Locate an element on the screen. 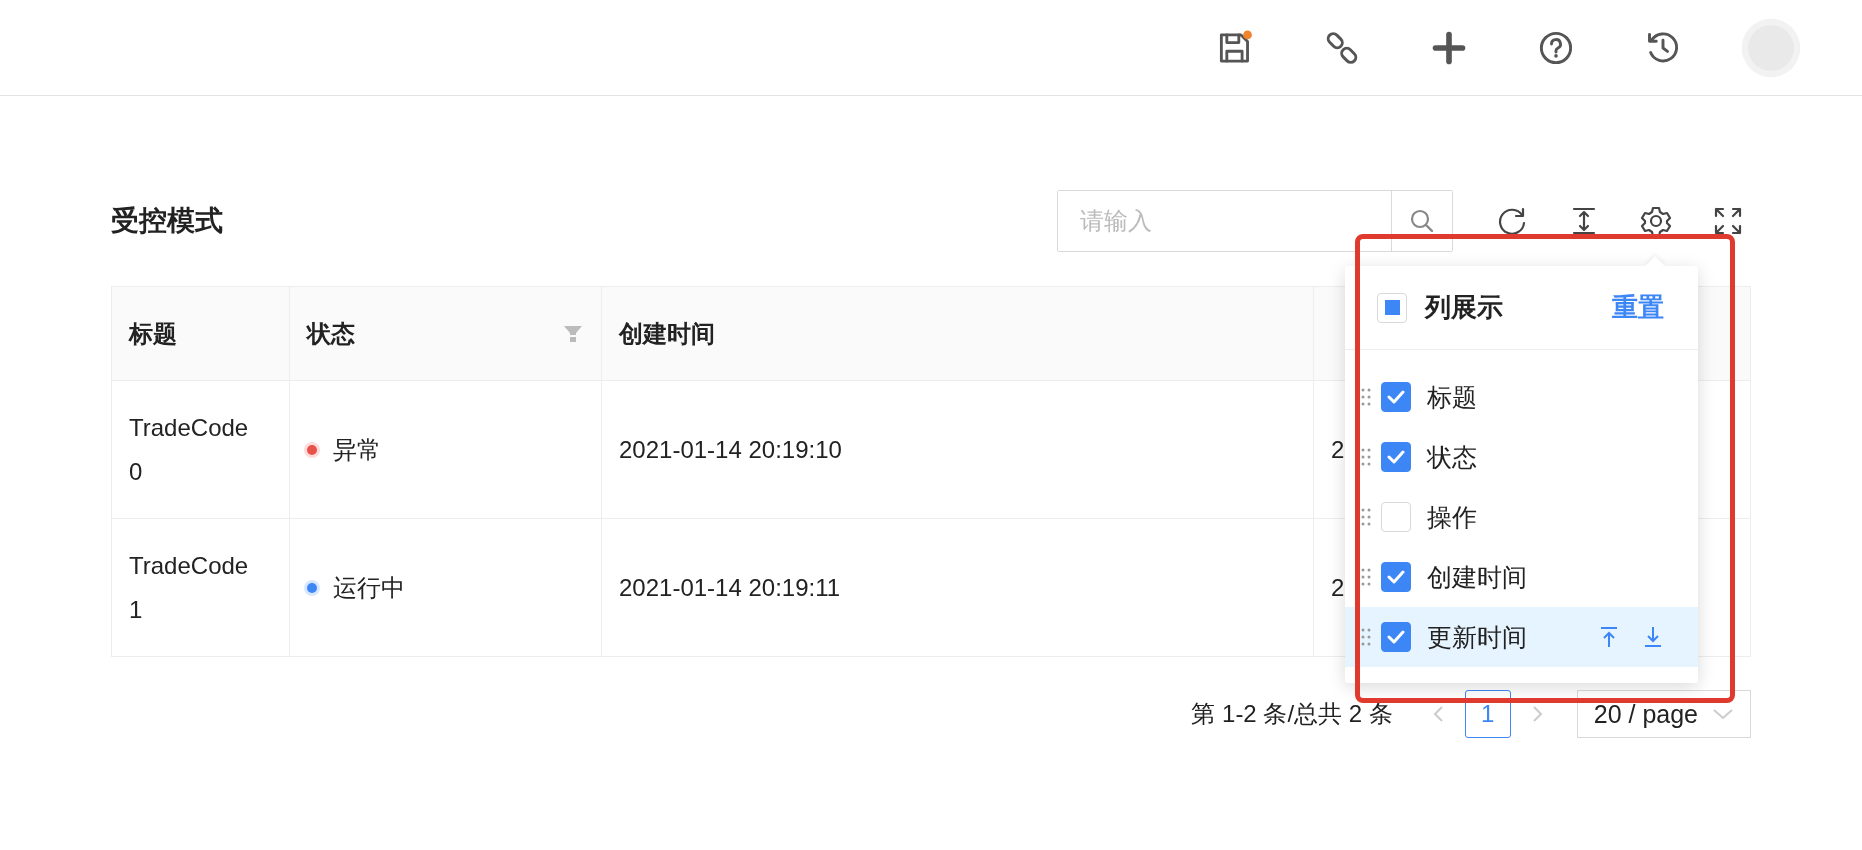 The image size is (1862, 850). search-field: 请输入 is located at coordinates (1255, 221).